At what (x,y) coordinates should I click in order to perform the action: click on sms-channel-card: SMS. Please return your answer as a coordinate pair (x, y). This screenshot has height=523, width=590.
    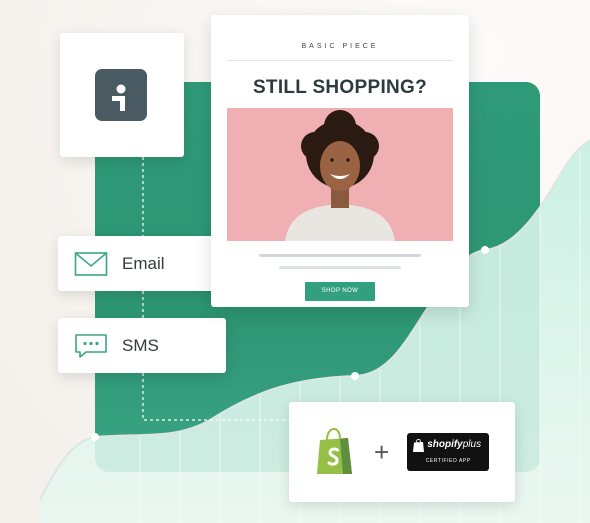
    Looking at the image, I should click on (142, 345).